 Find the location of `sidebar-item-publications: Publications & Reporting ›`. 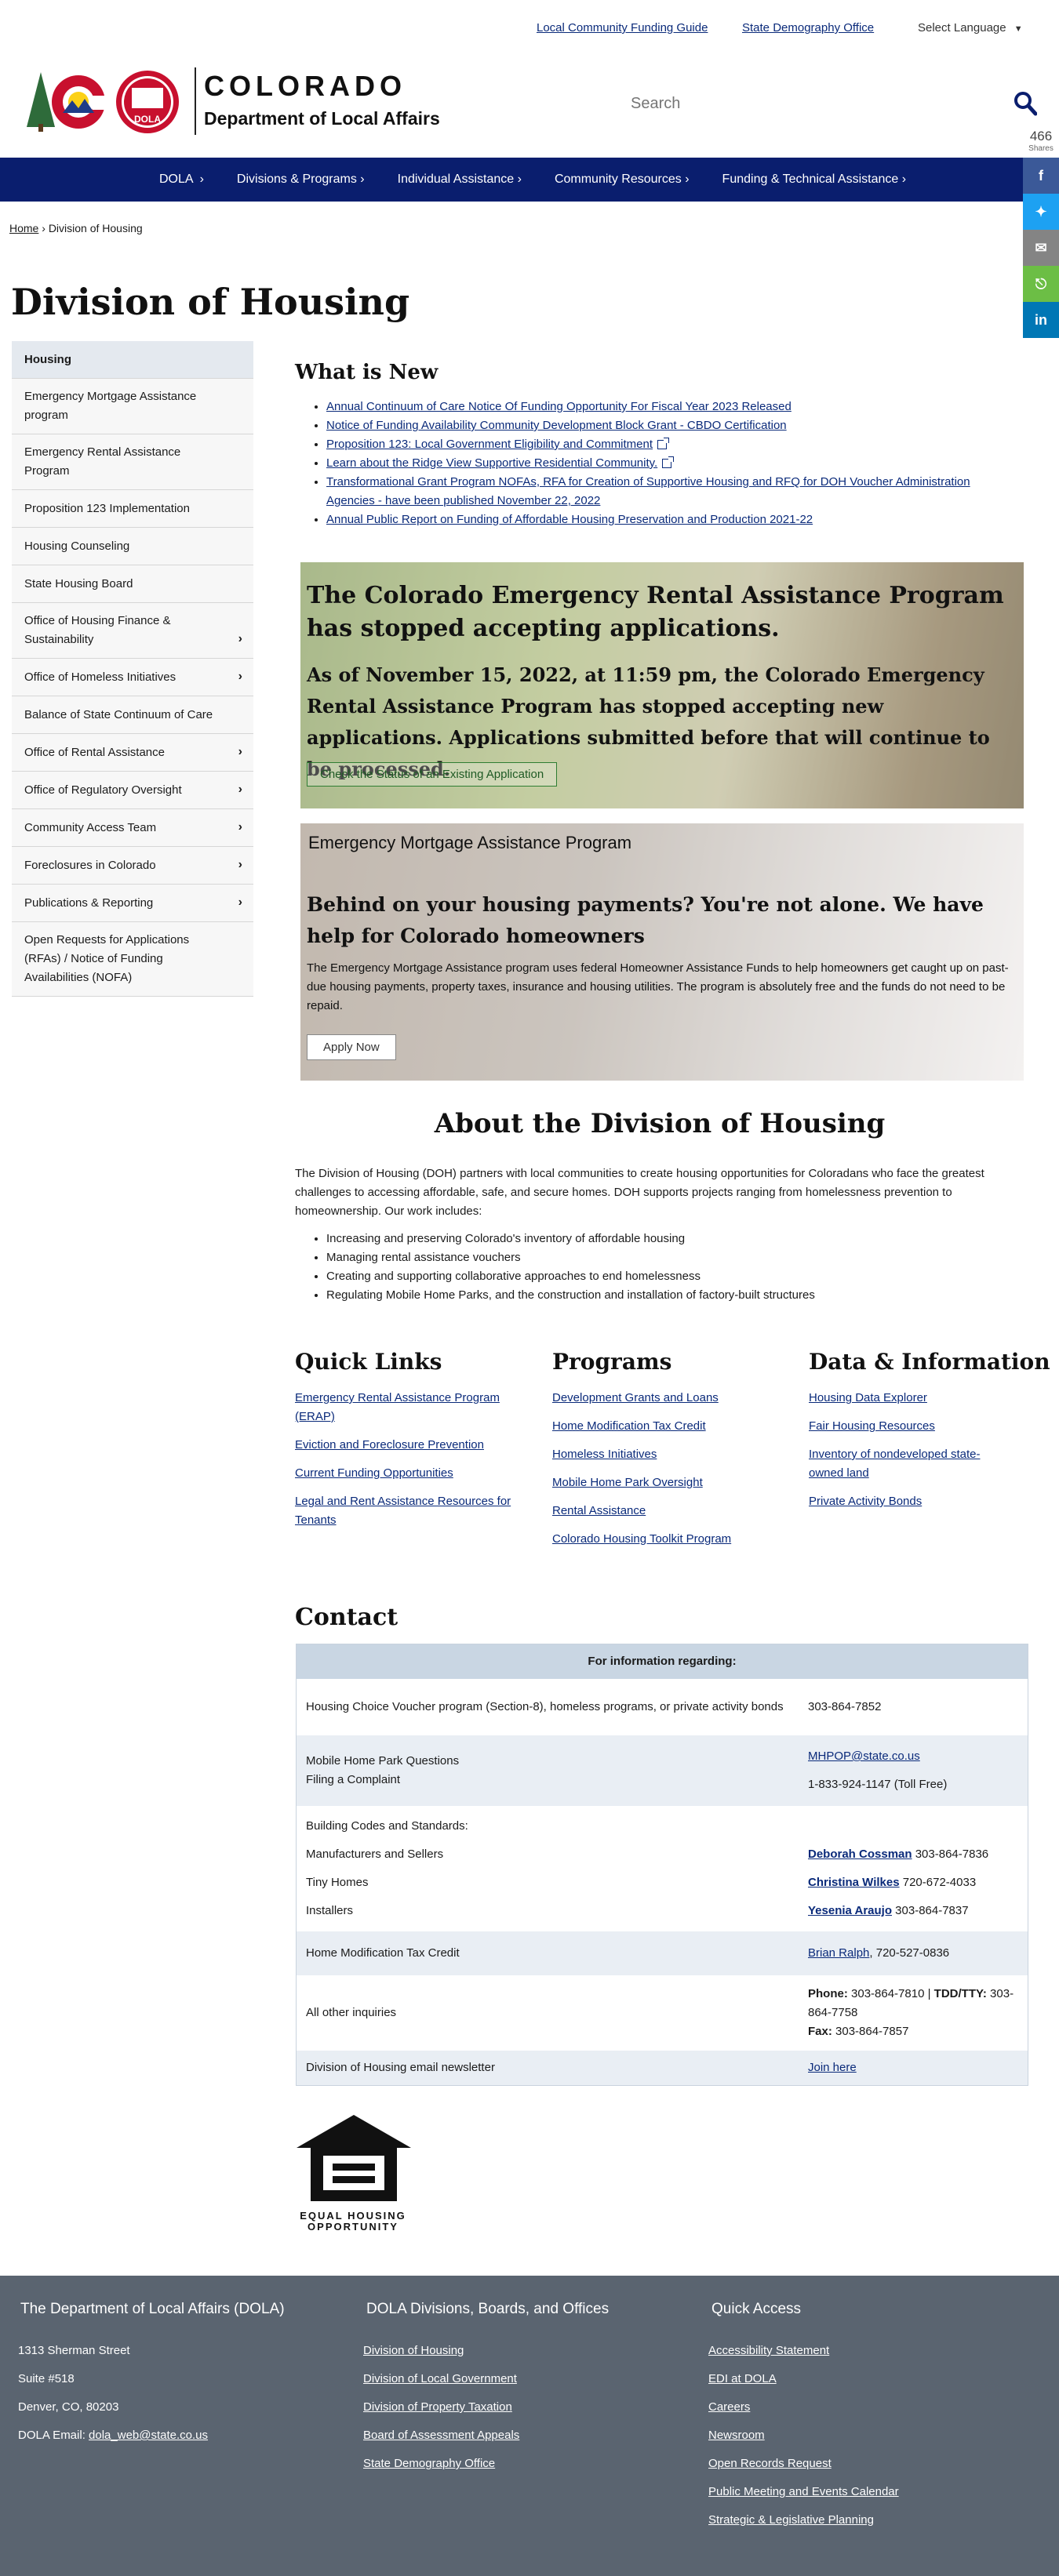

sidebar-item-publications: Publications & Reporting › is located at coordinates (133, 903).